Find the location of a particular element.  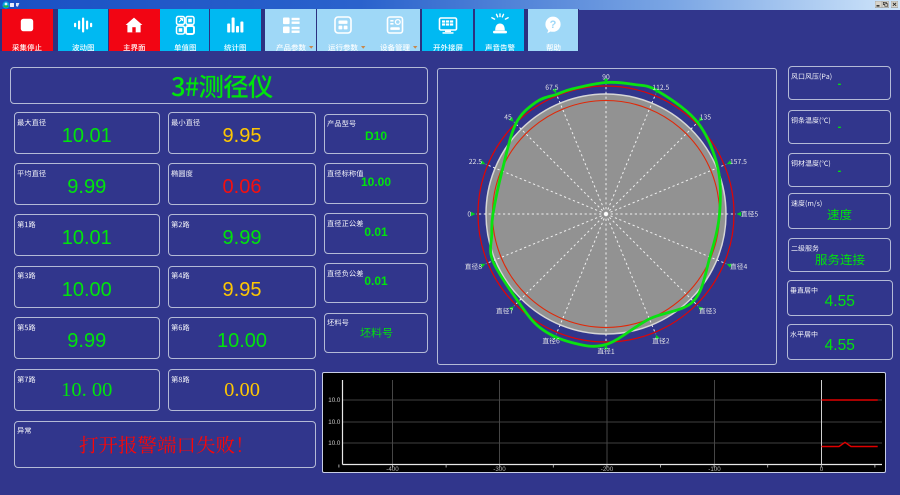

svg-text: 0 is located at coordinates (822, 468).